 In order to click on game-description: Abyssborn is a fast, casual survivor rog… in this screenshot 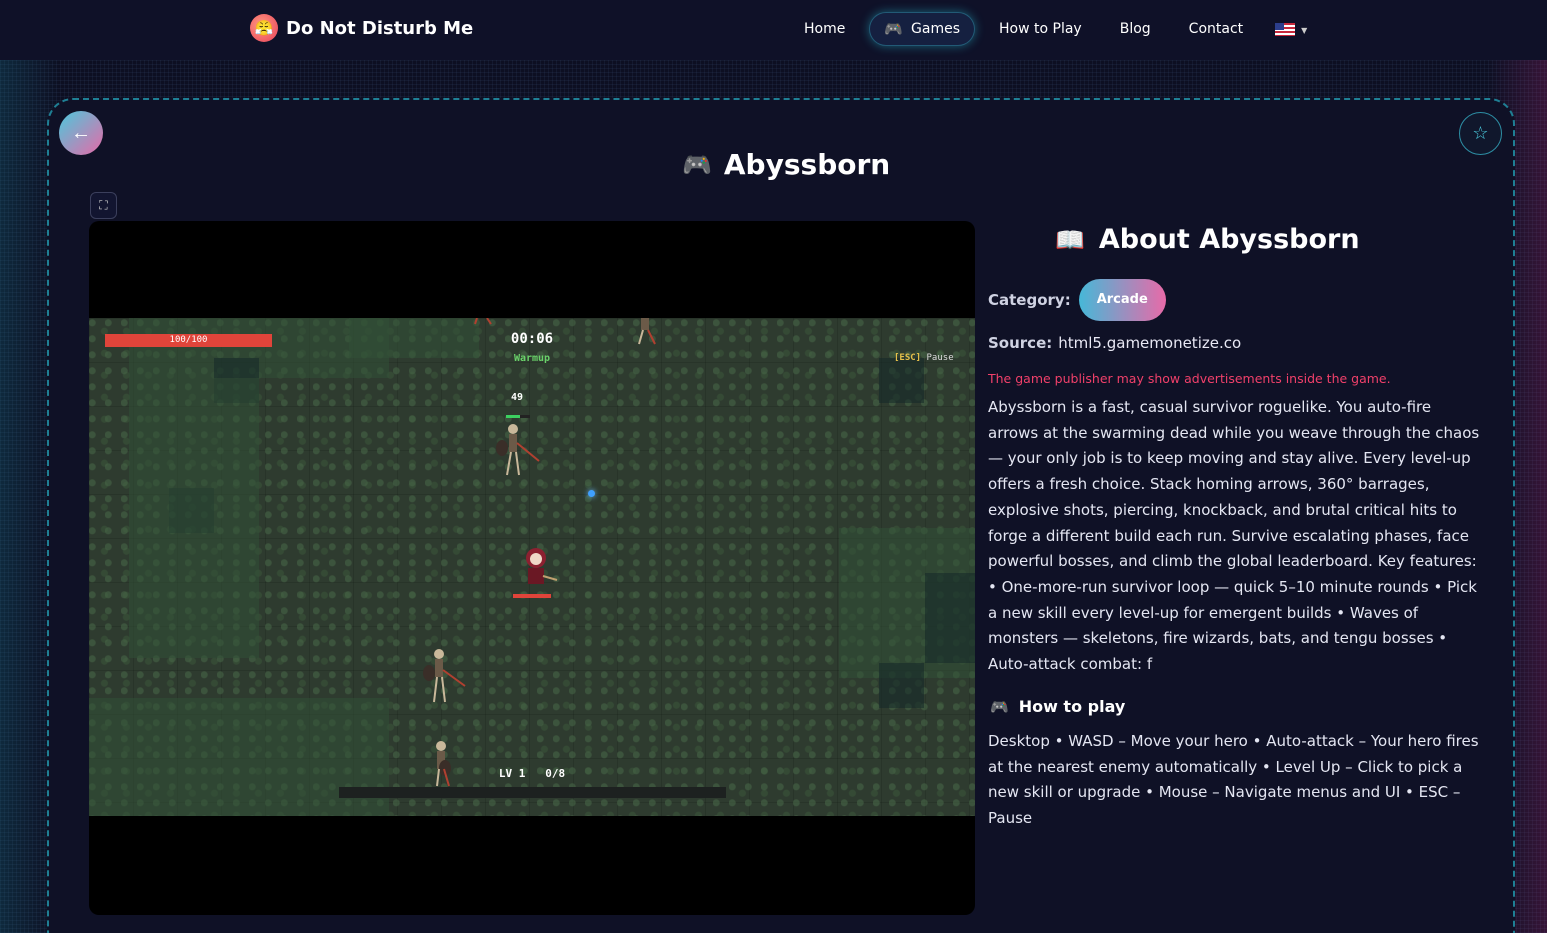, I will do `click(1234, 536)`.